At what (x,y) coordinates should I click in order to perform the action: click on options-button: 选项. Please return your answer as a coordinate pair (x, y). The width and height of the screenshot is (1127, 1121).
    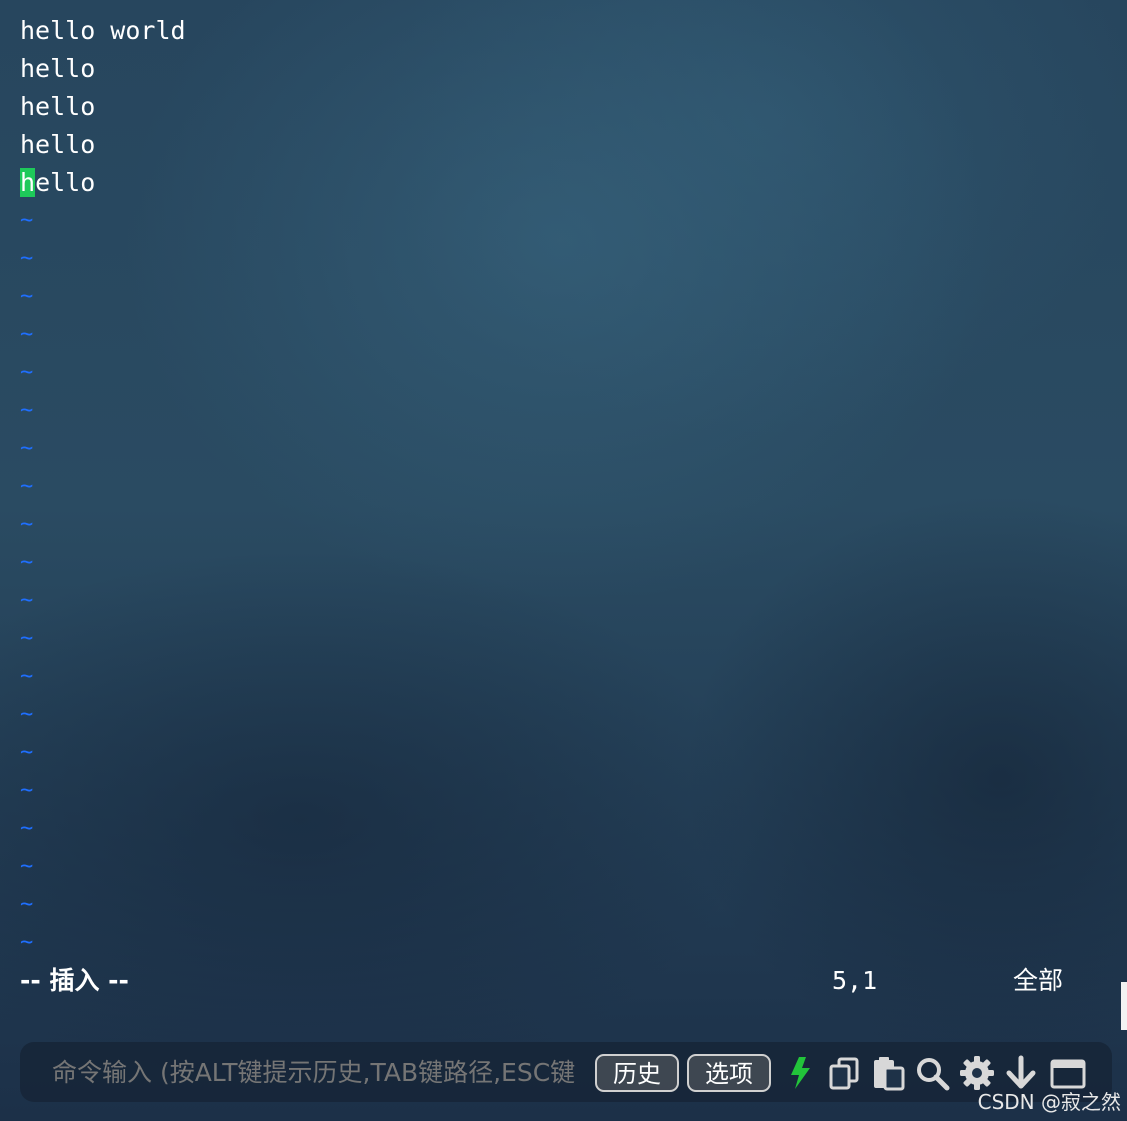
    Looking at the image, I should click on (729, 1073).